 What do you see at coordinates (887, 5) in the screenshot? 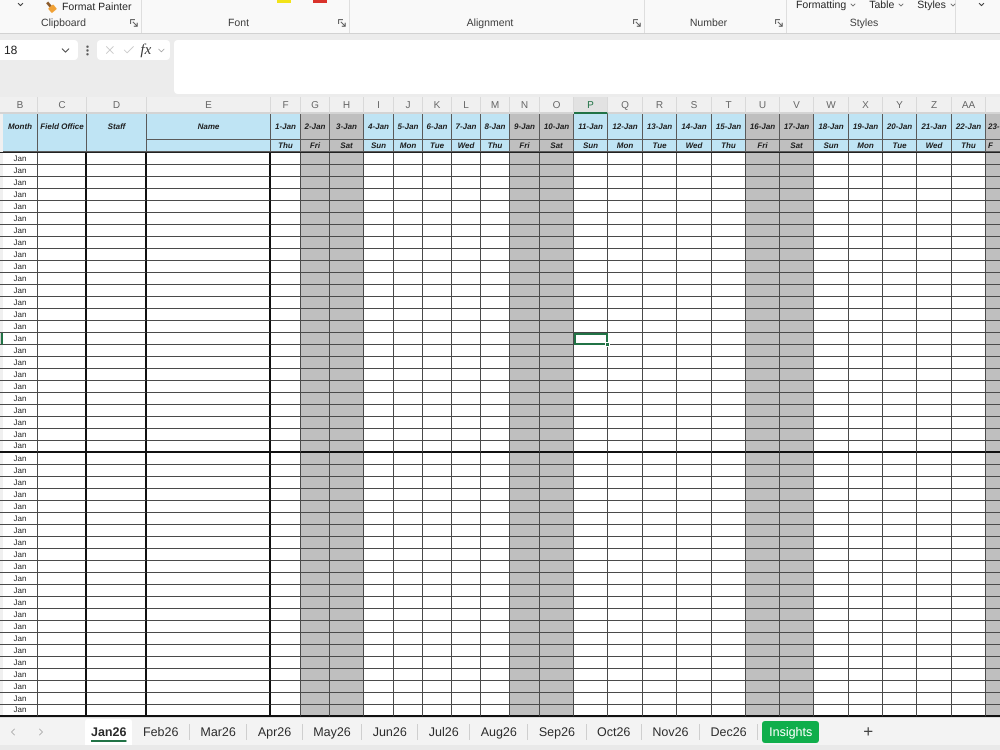
I see `dropdown-button: Table` at bounding box center [887, 5].